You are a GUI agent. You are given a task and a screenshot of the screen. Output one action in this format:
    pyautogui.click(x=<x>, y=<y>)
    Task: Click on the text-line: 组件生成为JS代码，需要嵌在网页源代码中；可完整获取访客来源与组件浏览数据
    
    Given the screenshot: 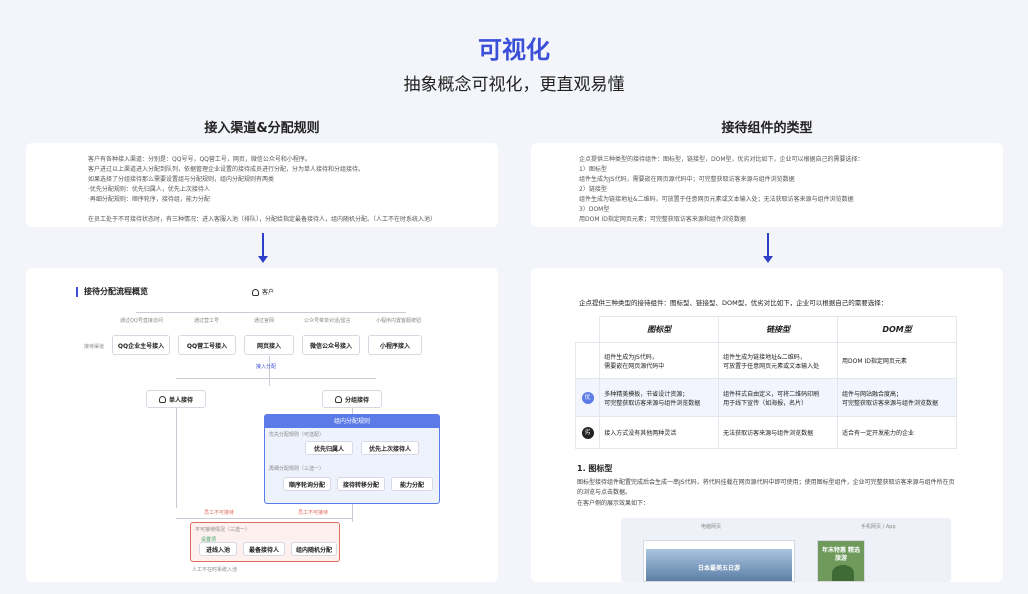 What is the action you would take?
    pyautogui.click(x=687, y=179)
    